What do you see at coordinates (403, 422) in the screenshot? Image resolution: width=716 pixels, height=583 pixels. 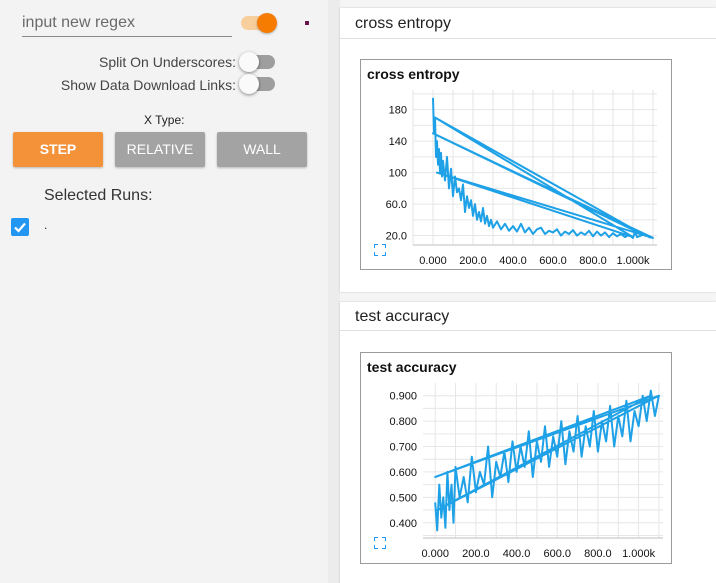 I see `y-tick-label: 0.800` at bounding box center [403, 422].